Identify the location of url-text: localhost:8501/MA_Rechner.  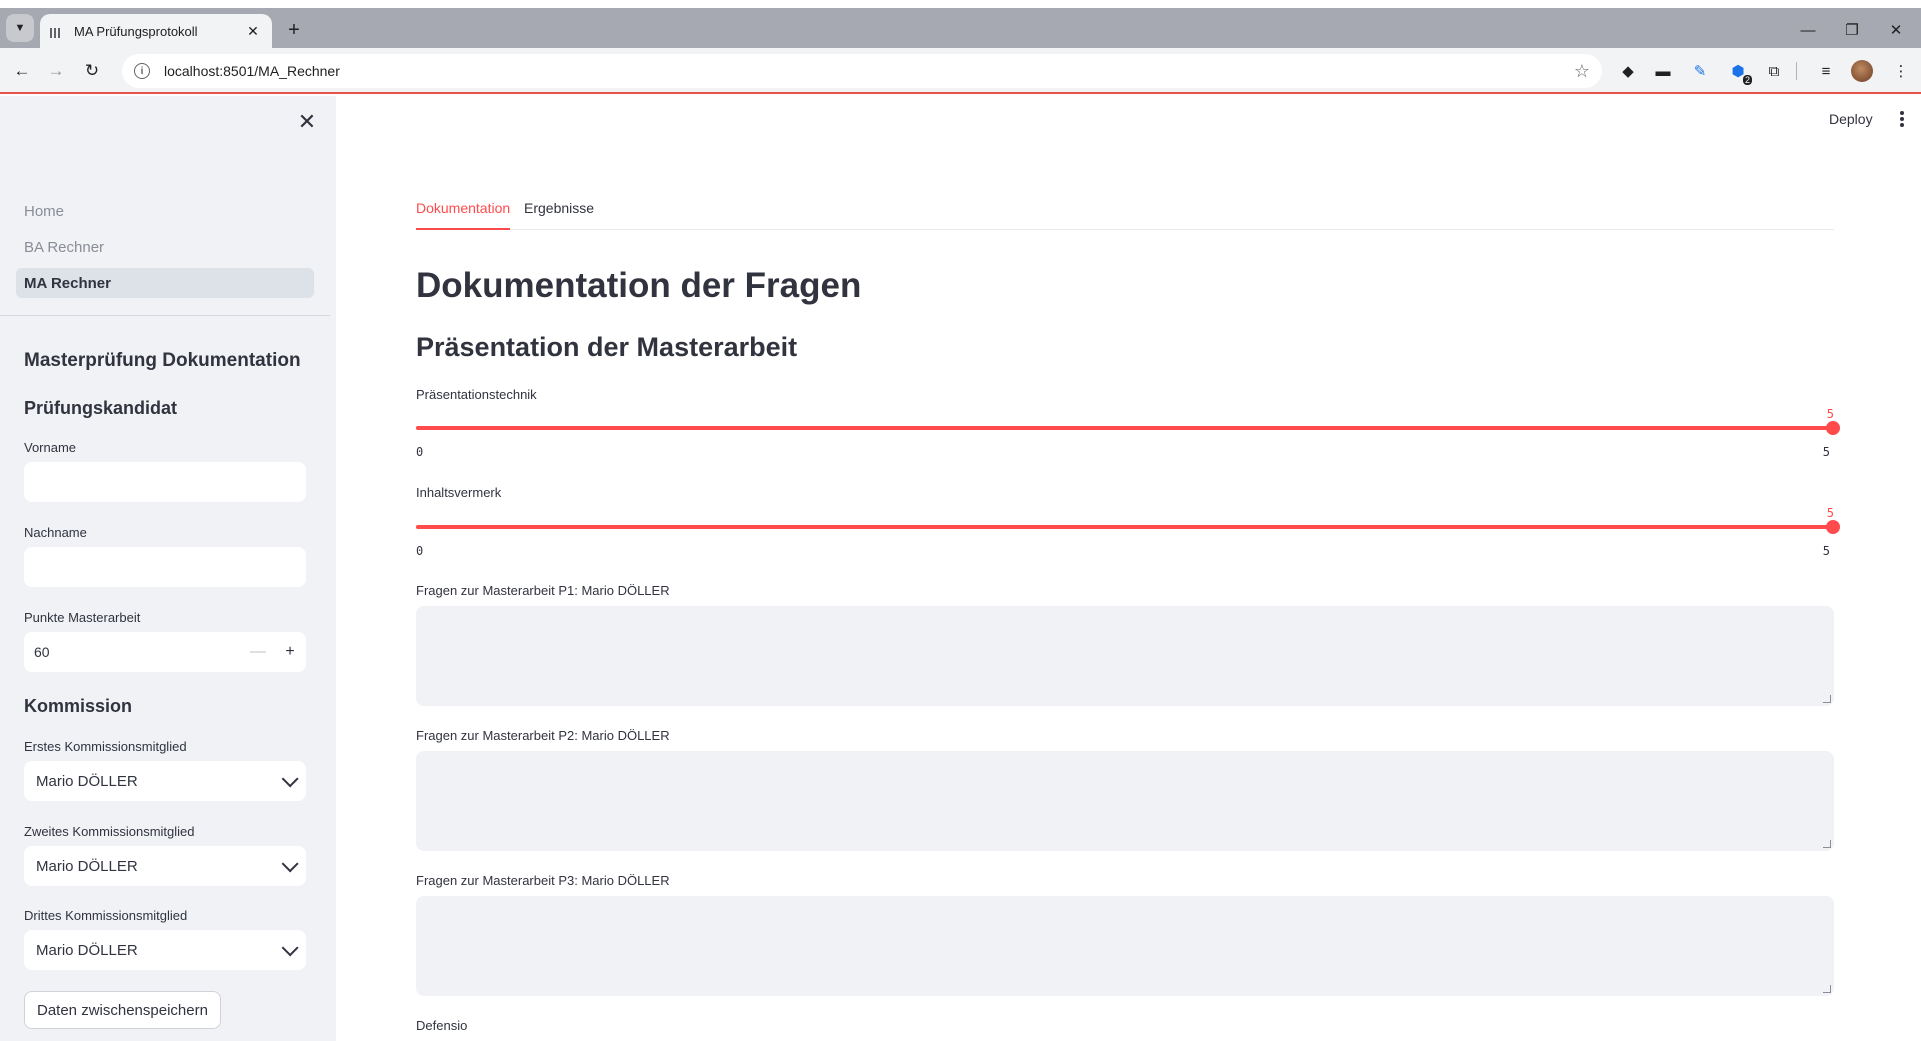
(869, 71).